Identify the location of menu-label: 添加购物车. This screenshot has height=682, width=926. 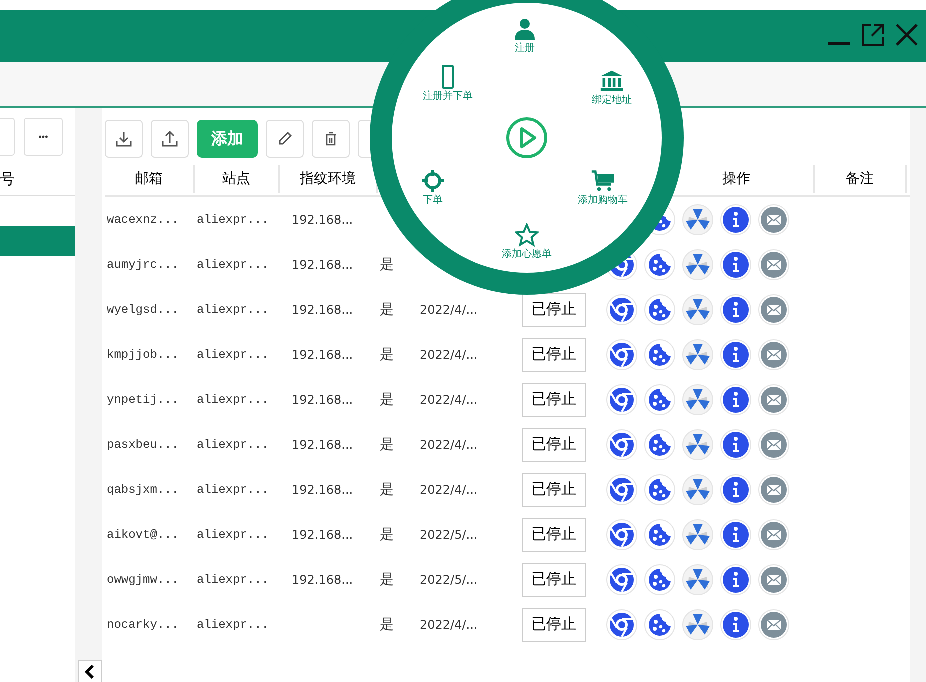
(603, 200).